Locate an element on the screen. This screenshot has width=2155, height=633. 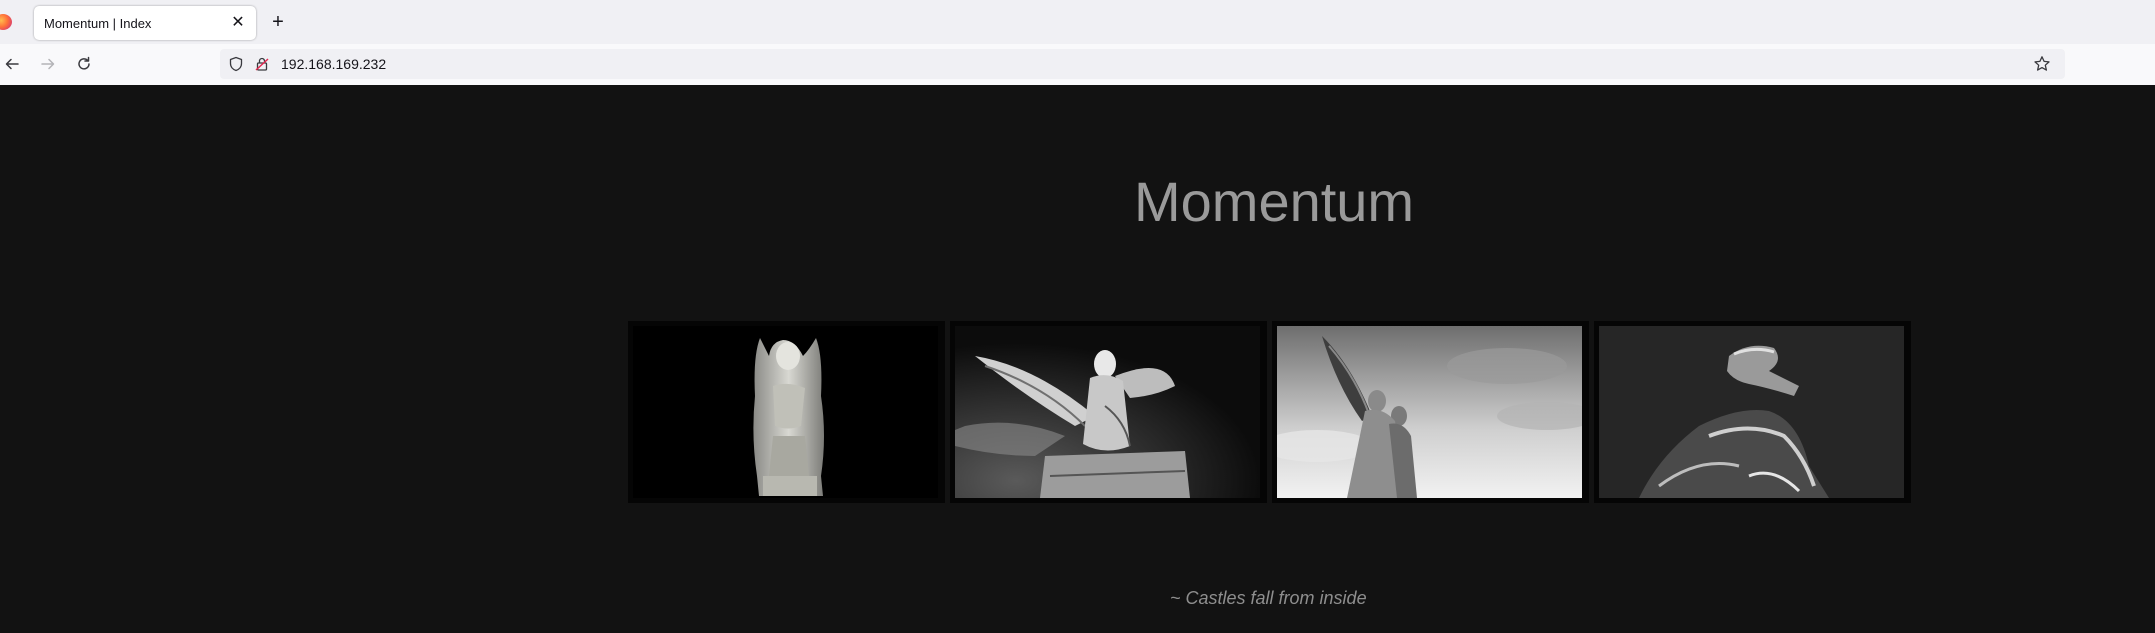
forward-arrow-icon is located at coordinates (48, 64).